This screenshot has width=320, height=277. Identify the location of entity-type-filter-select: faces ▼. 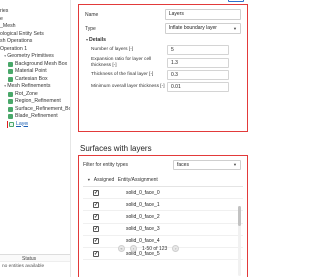
(207, 164).